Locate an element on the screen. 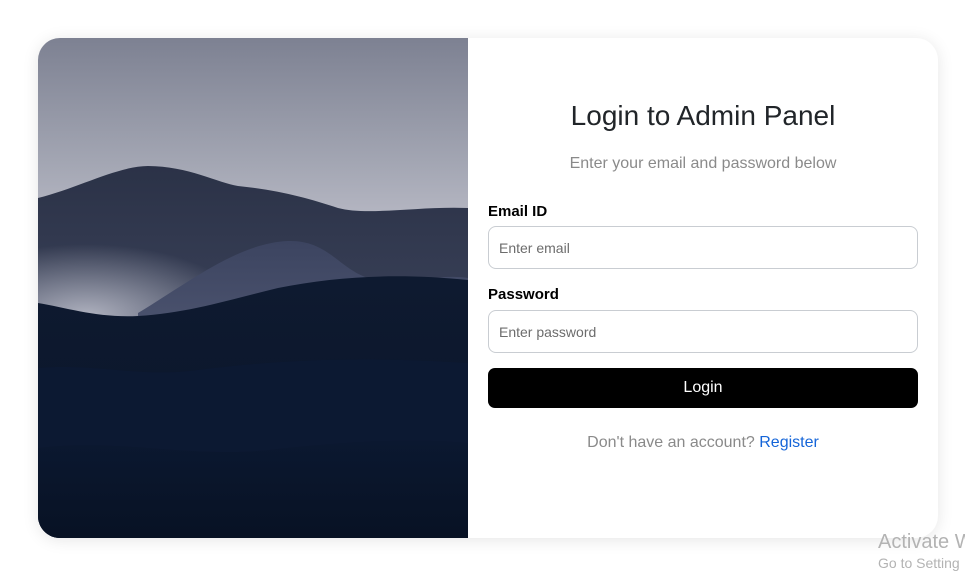 The image size is (965, 572). password-field is located at coordinates (703, 331).